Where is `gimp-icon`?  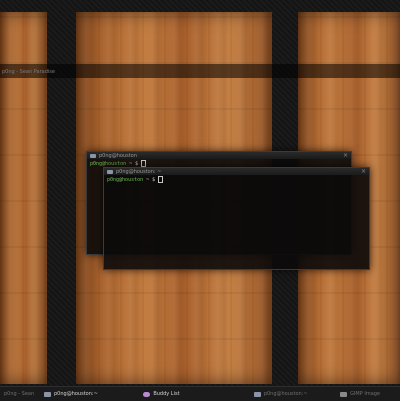 gimp-icon is located at coordinates (344, 394).